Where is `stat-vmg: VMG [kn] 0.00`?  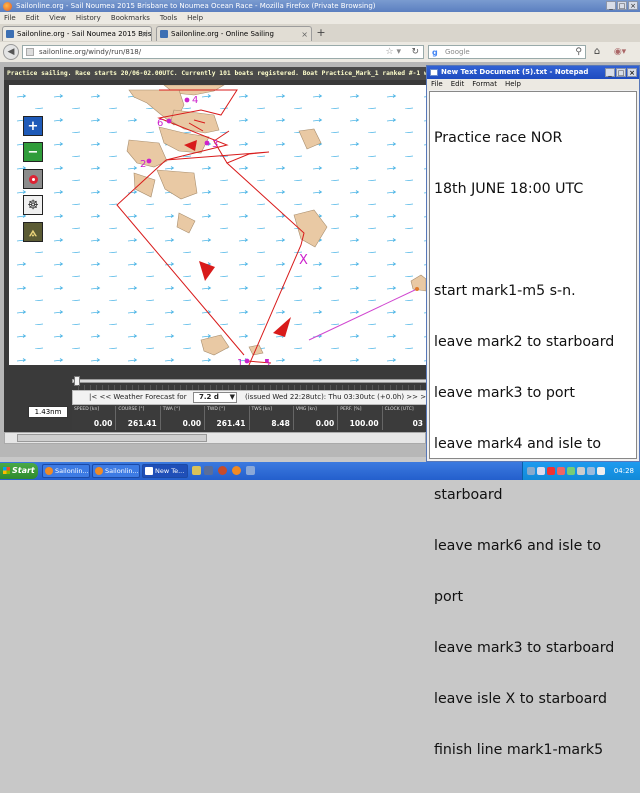
stat-vmg: VMG [kn] 0.00 is located at coordinates (316, 418).